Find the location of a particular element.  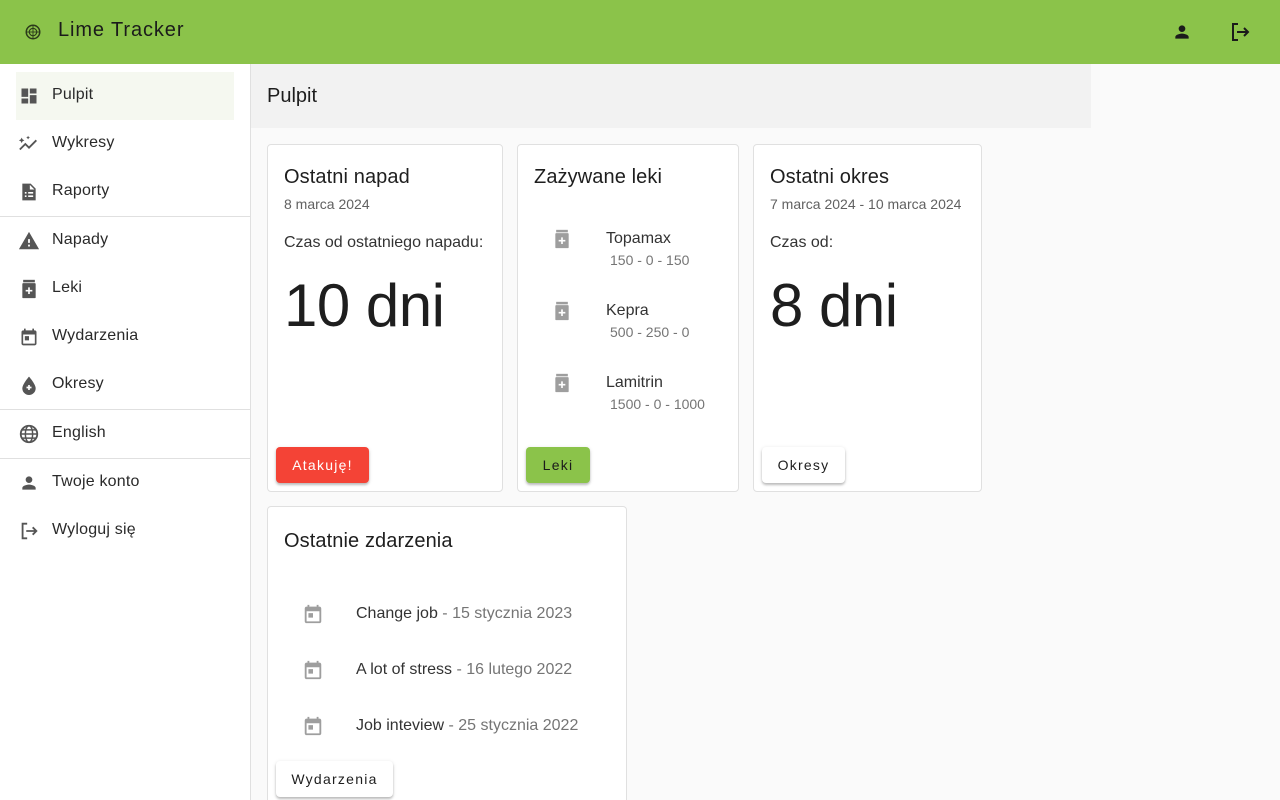

sidebar-item-logout: Wyloguj się is located at coordinates (125, 531).